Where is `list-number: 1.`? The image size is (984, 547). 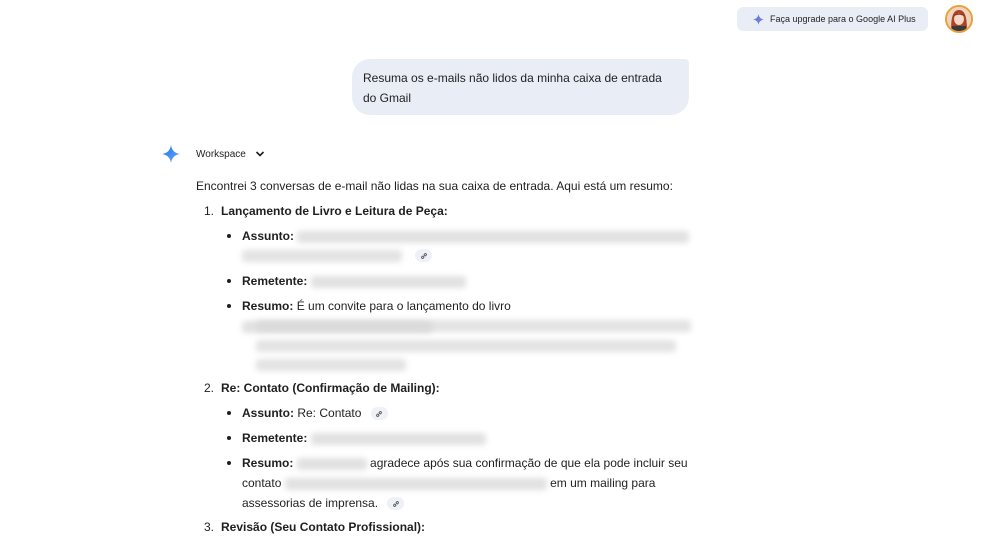 list-number: 1. is located at coordinates (209, 211).